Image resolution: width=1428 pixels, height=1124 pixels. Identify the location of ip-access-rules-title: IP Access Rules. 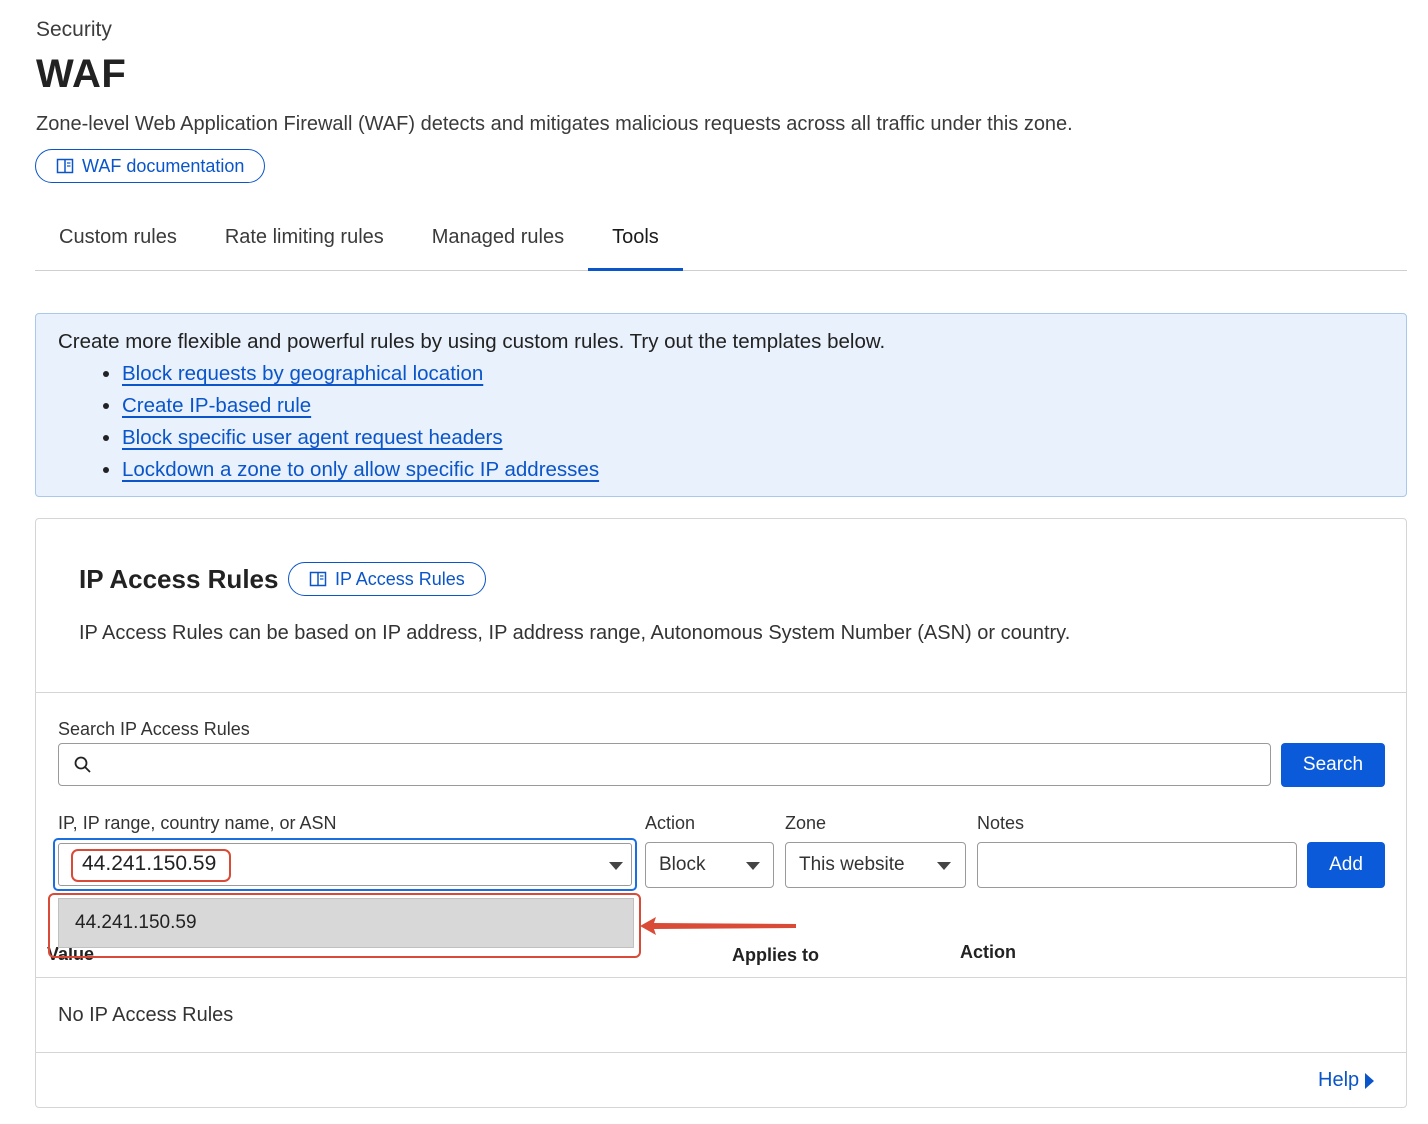
(179, 579).